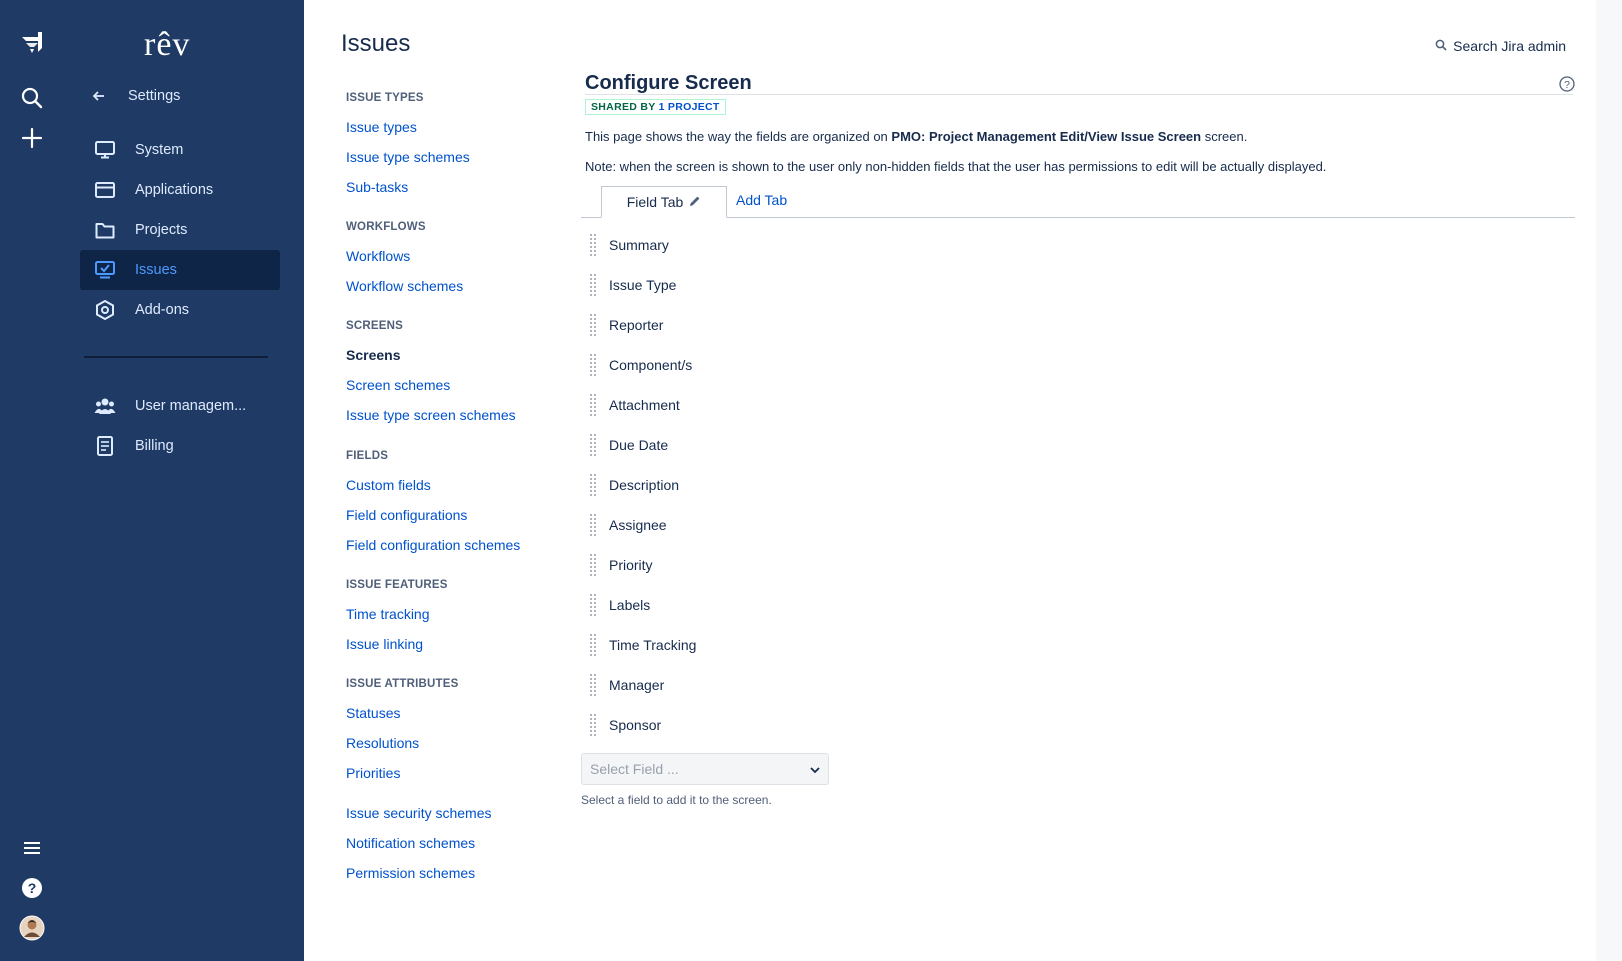 The height and width of the screenshot is (961, 1622). I want to click on badge-prefix: SHARED BY, so click(623, 107).